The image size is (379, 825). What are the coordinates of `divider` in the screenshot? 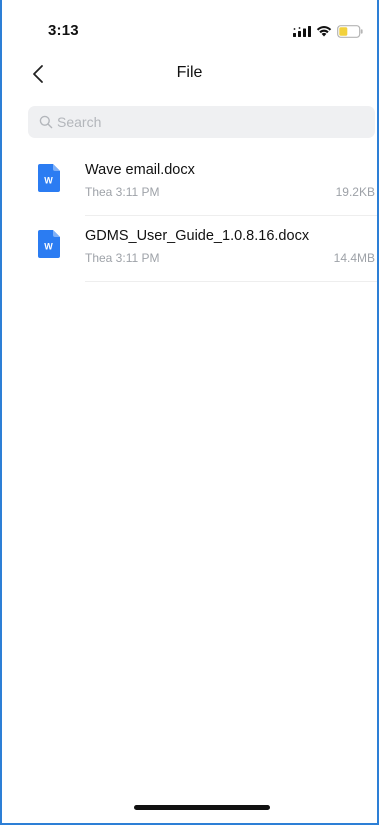 It's located at (231, 281).